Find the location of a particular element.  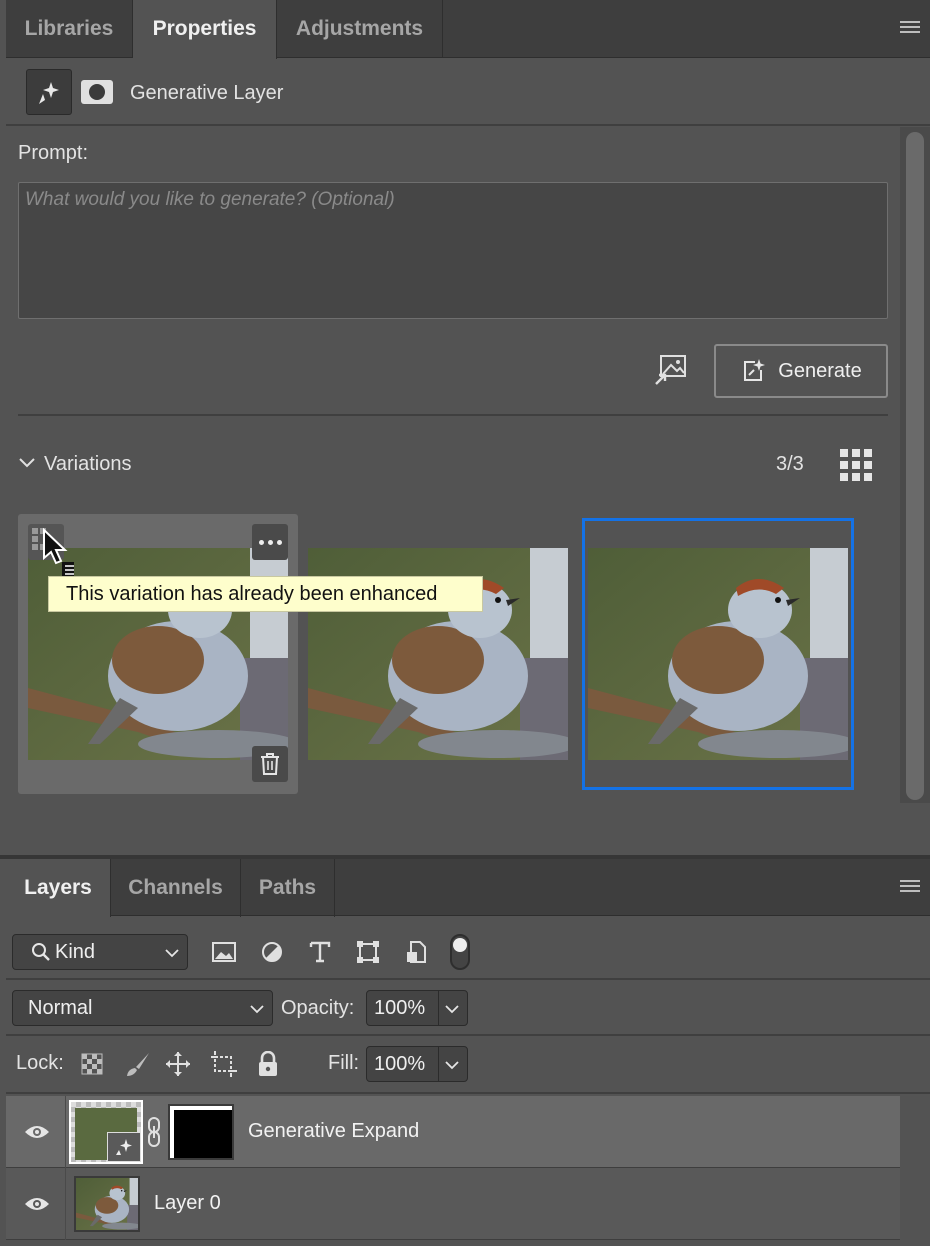

lock-transparent-icon is located at coordinates (92, 1064).